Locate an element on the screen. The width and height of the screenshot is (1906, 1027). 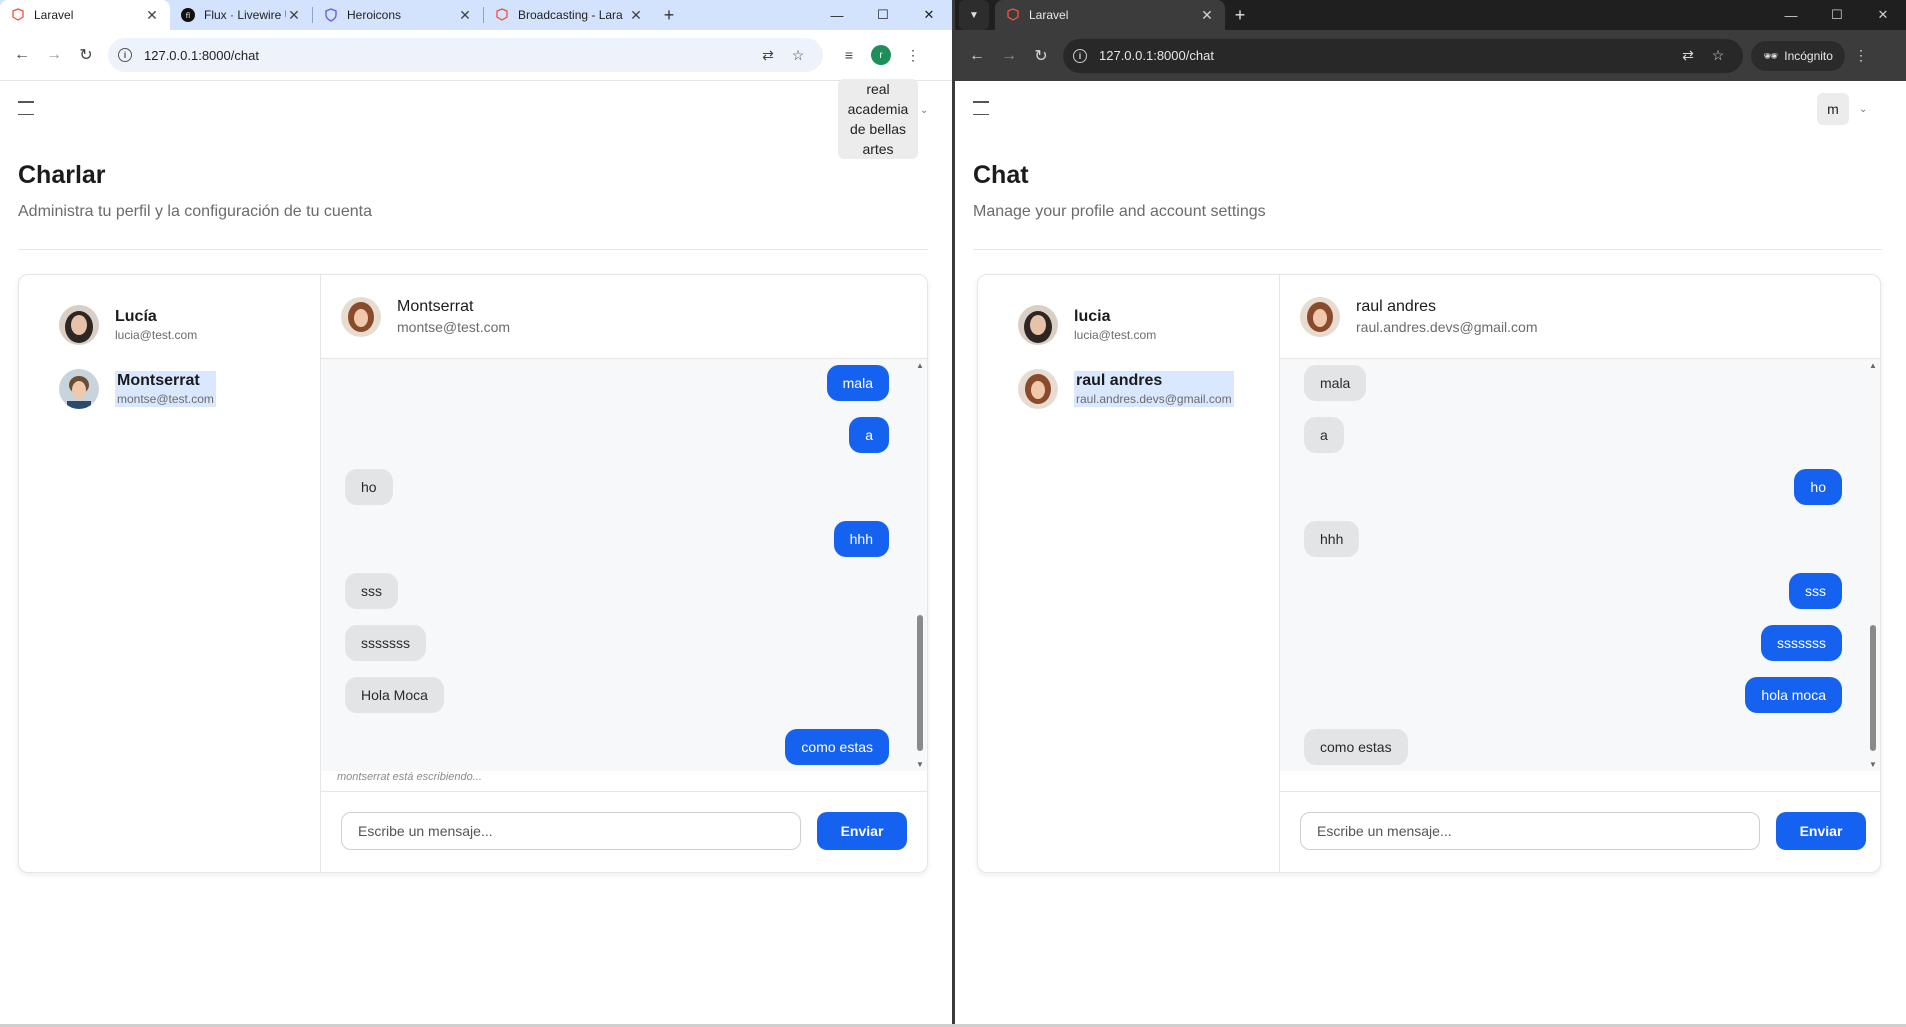
message-bubble-incoming: ho is located at coordinates (369, 487).